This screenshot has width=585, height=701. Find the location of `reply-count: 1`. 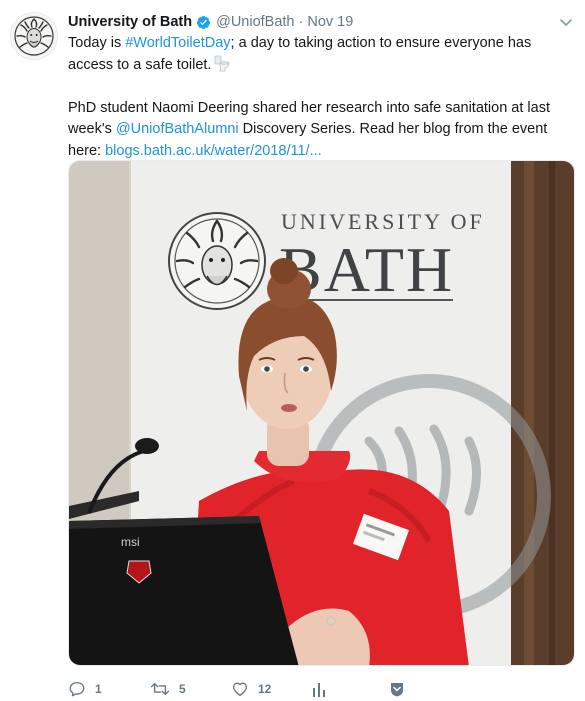

reply-count: 1 is located at coordinates (98, 689).